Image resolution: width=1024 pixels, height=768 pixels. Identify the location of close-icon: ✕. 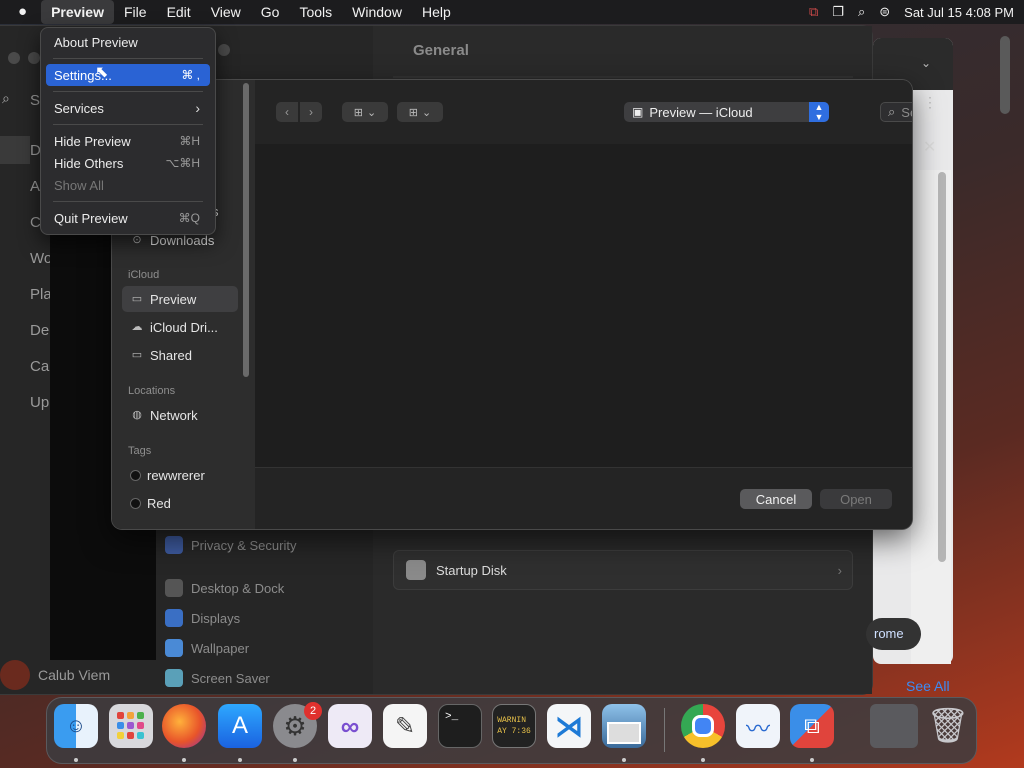
(929, 147).